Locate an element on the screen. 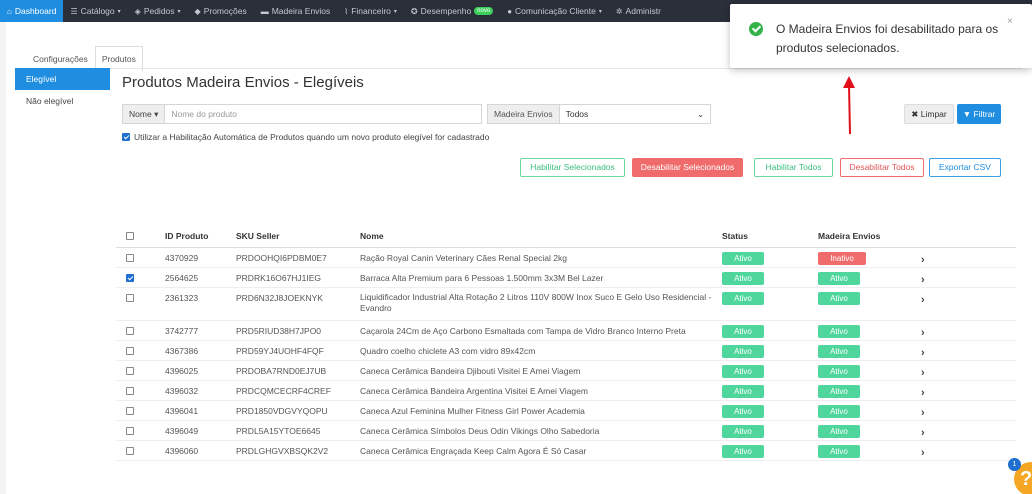 The height and width of the screenshot is (494, 1032). nav-item-financeiro: ⌇ Financeiro ▾ is located at coordinates (370, 11).